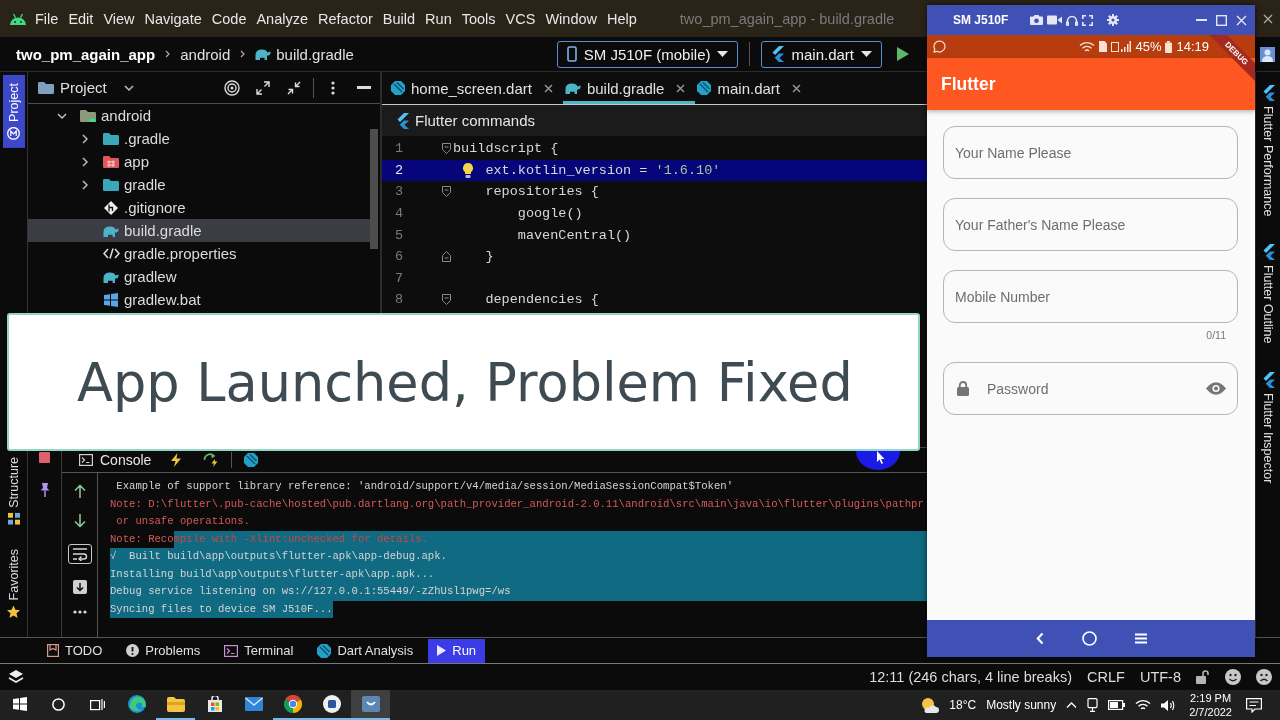  Describe the element at coordinates (315, 54) in the screenshot. I see `breadcrumb: build.gradle` at that location.